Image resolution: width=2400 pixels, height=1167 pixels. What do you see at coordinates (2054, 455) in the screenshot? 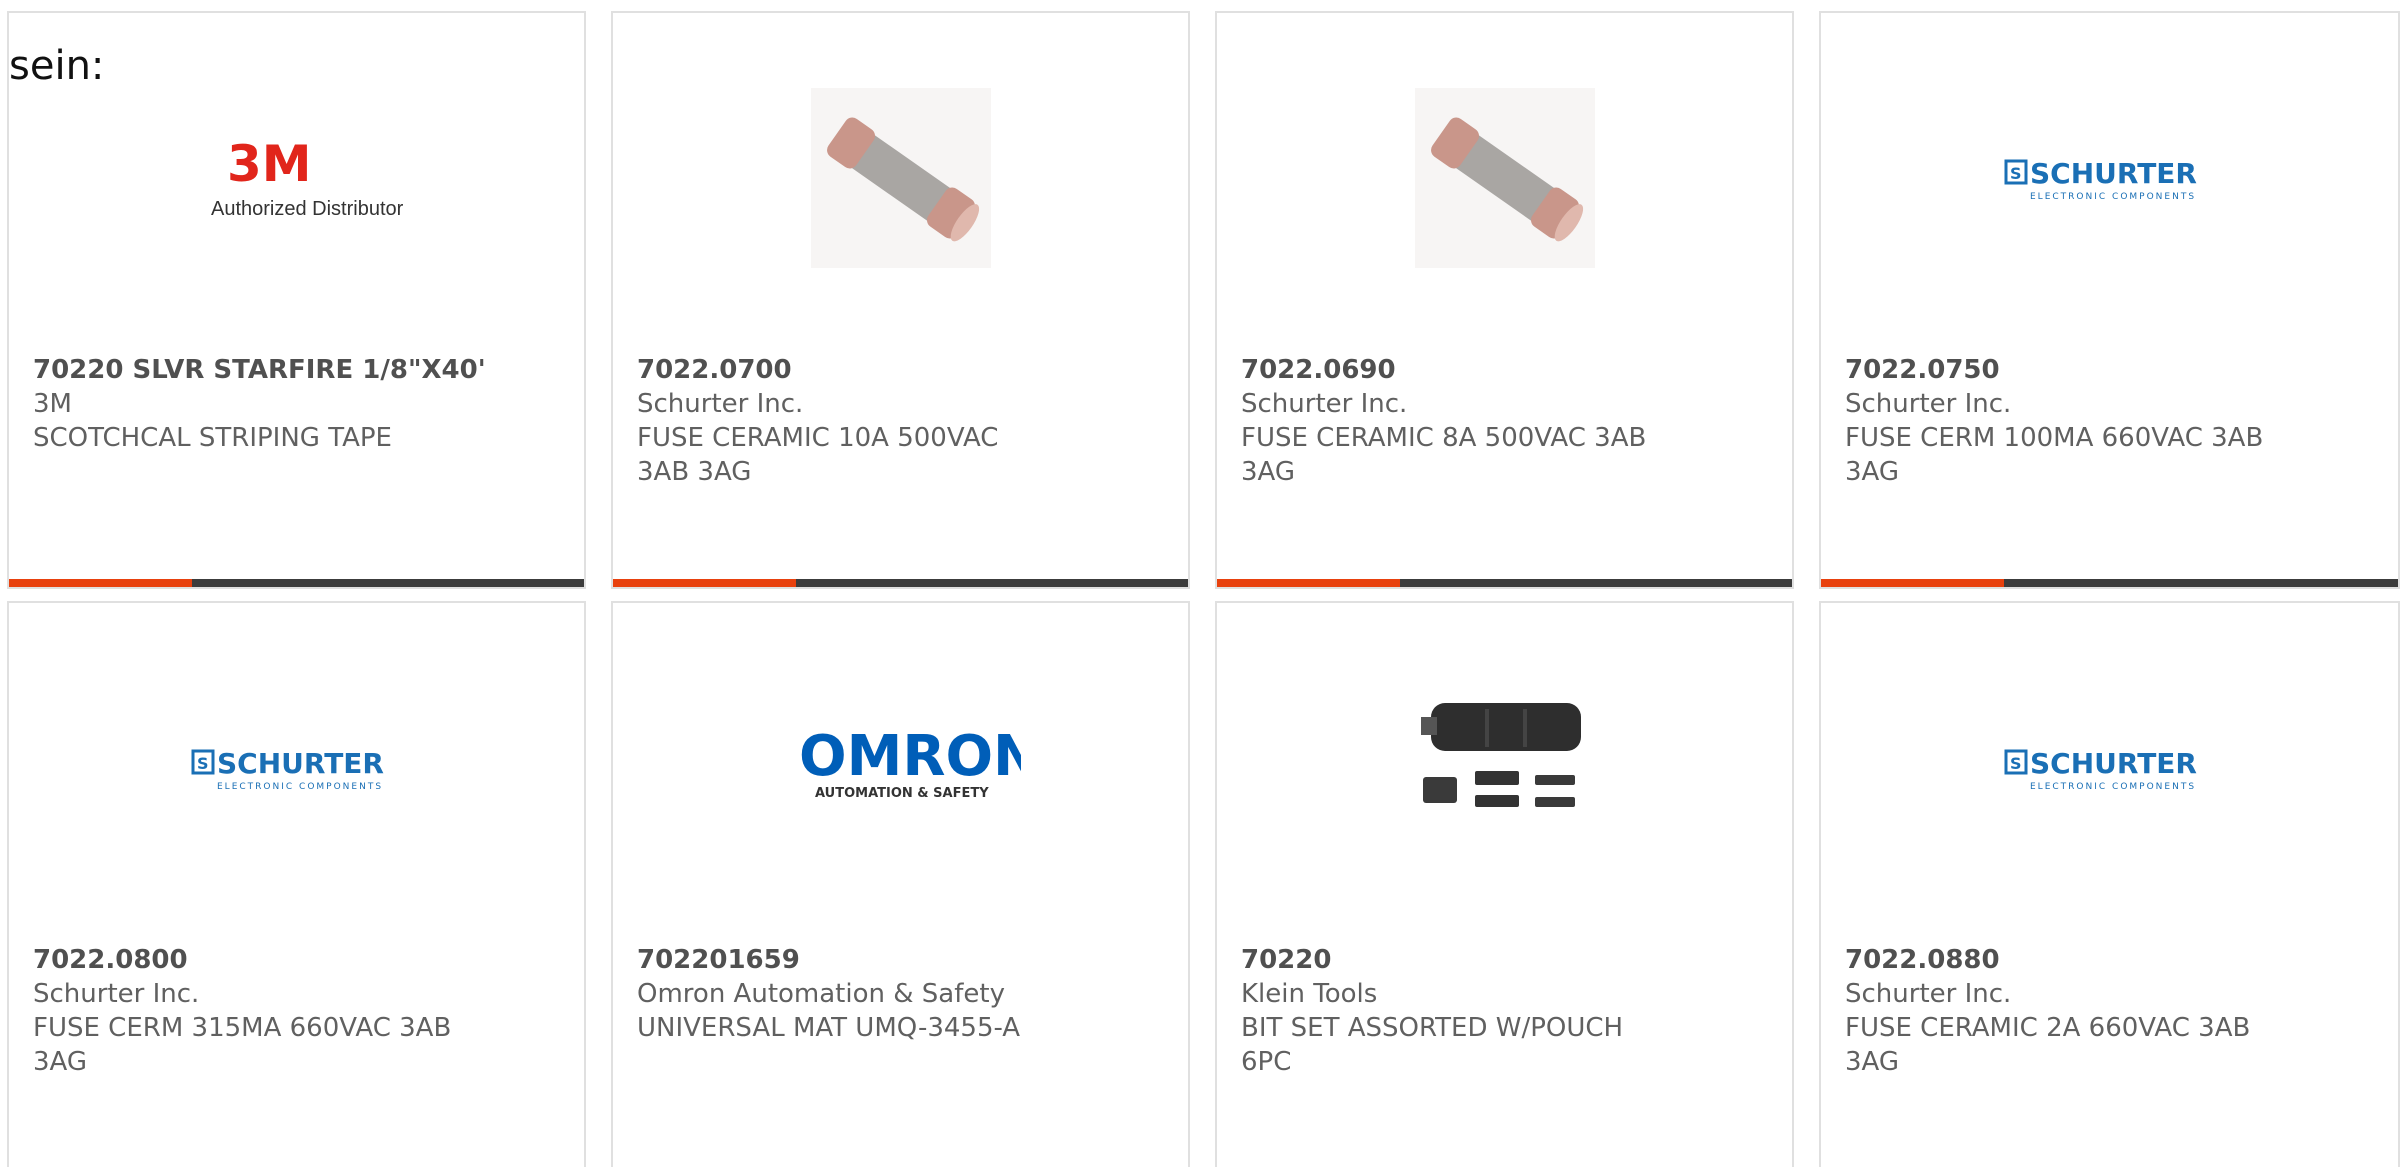
I see `description: FUSE CERM 100MA 660VAC 3AB 3AG` at bounding box center [2054, 455].